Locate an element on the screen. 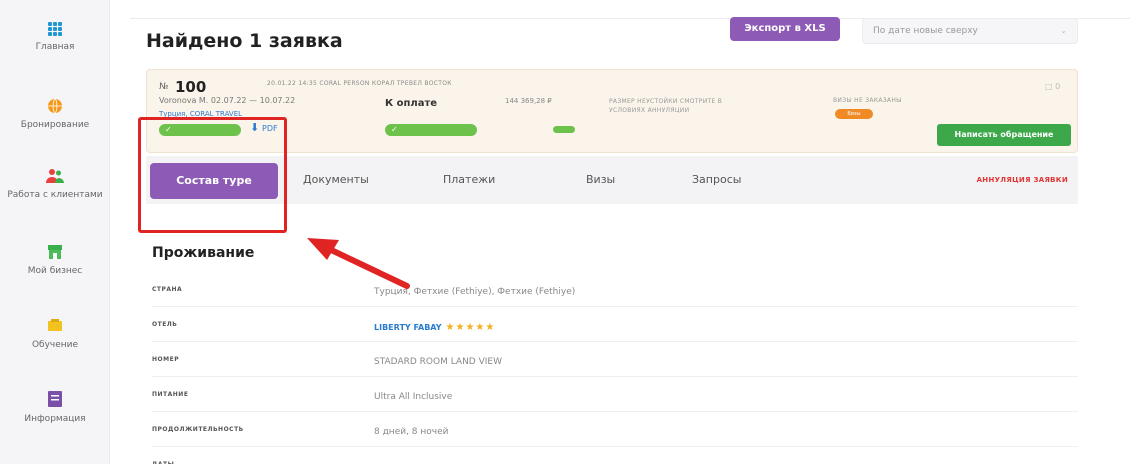 The width and height of the screenshot is (1145, 464). sort-select: По дате новые сверху ⌄ is located at coordinates (970, 31).